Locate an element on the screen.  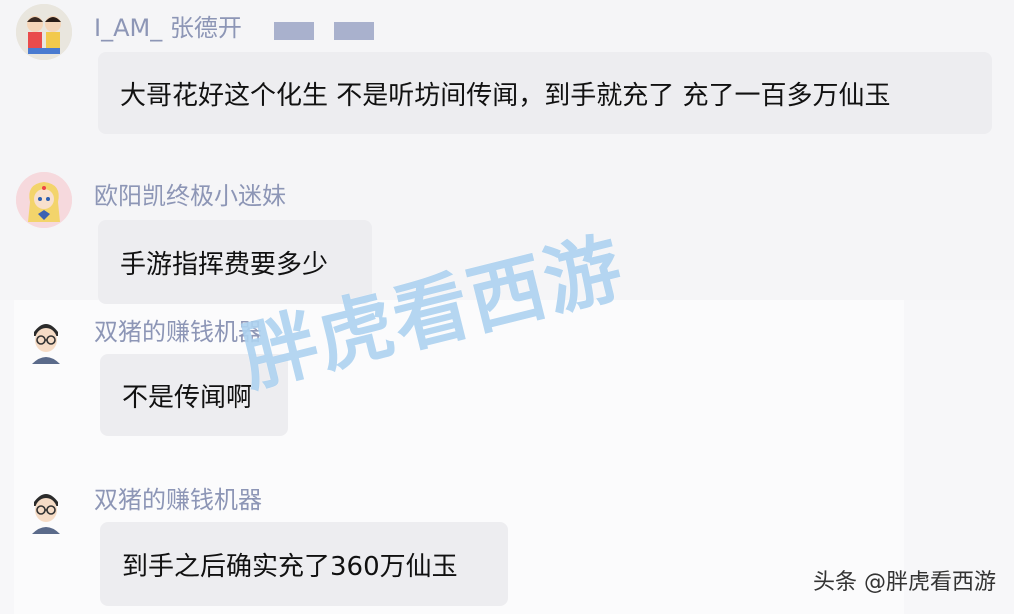
kids-avatar-icon is located at coordinates (44, 32).